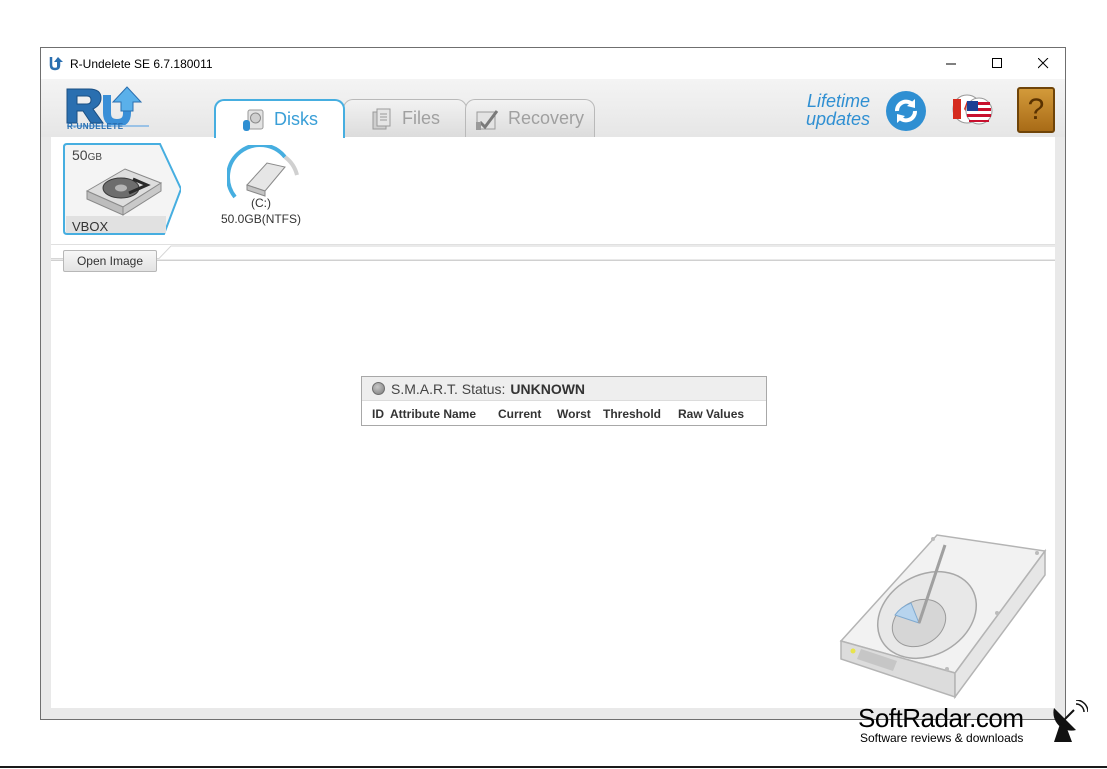 The width and height of the screenshot is (1107, 769). Describe the element at coordinates (124, 192) in the screenshot. I see `hard-drive-icon` at that location.